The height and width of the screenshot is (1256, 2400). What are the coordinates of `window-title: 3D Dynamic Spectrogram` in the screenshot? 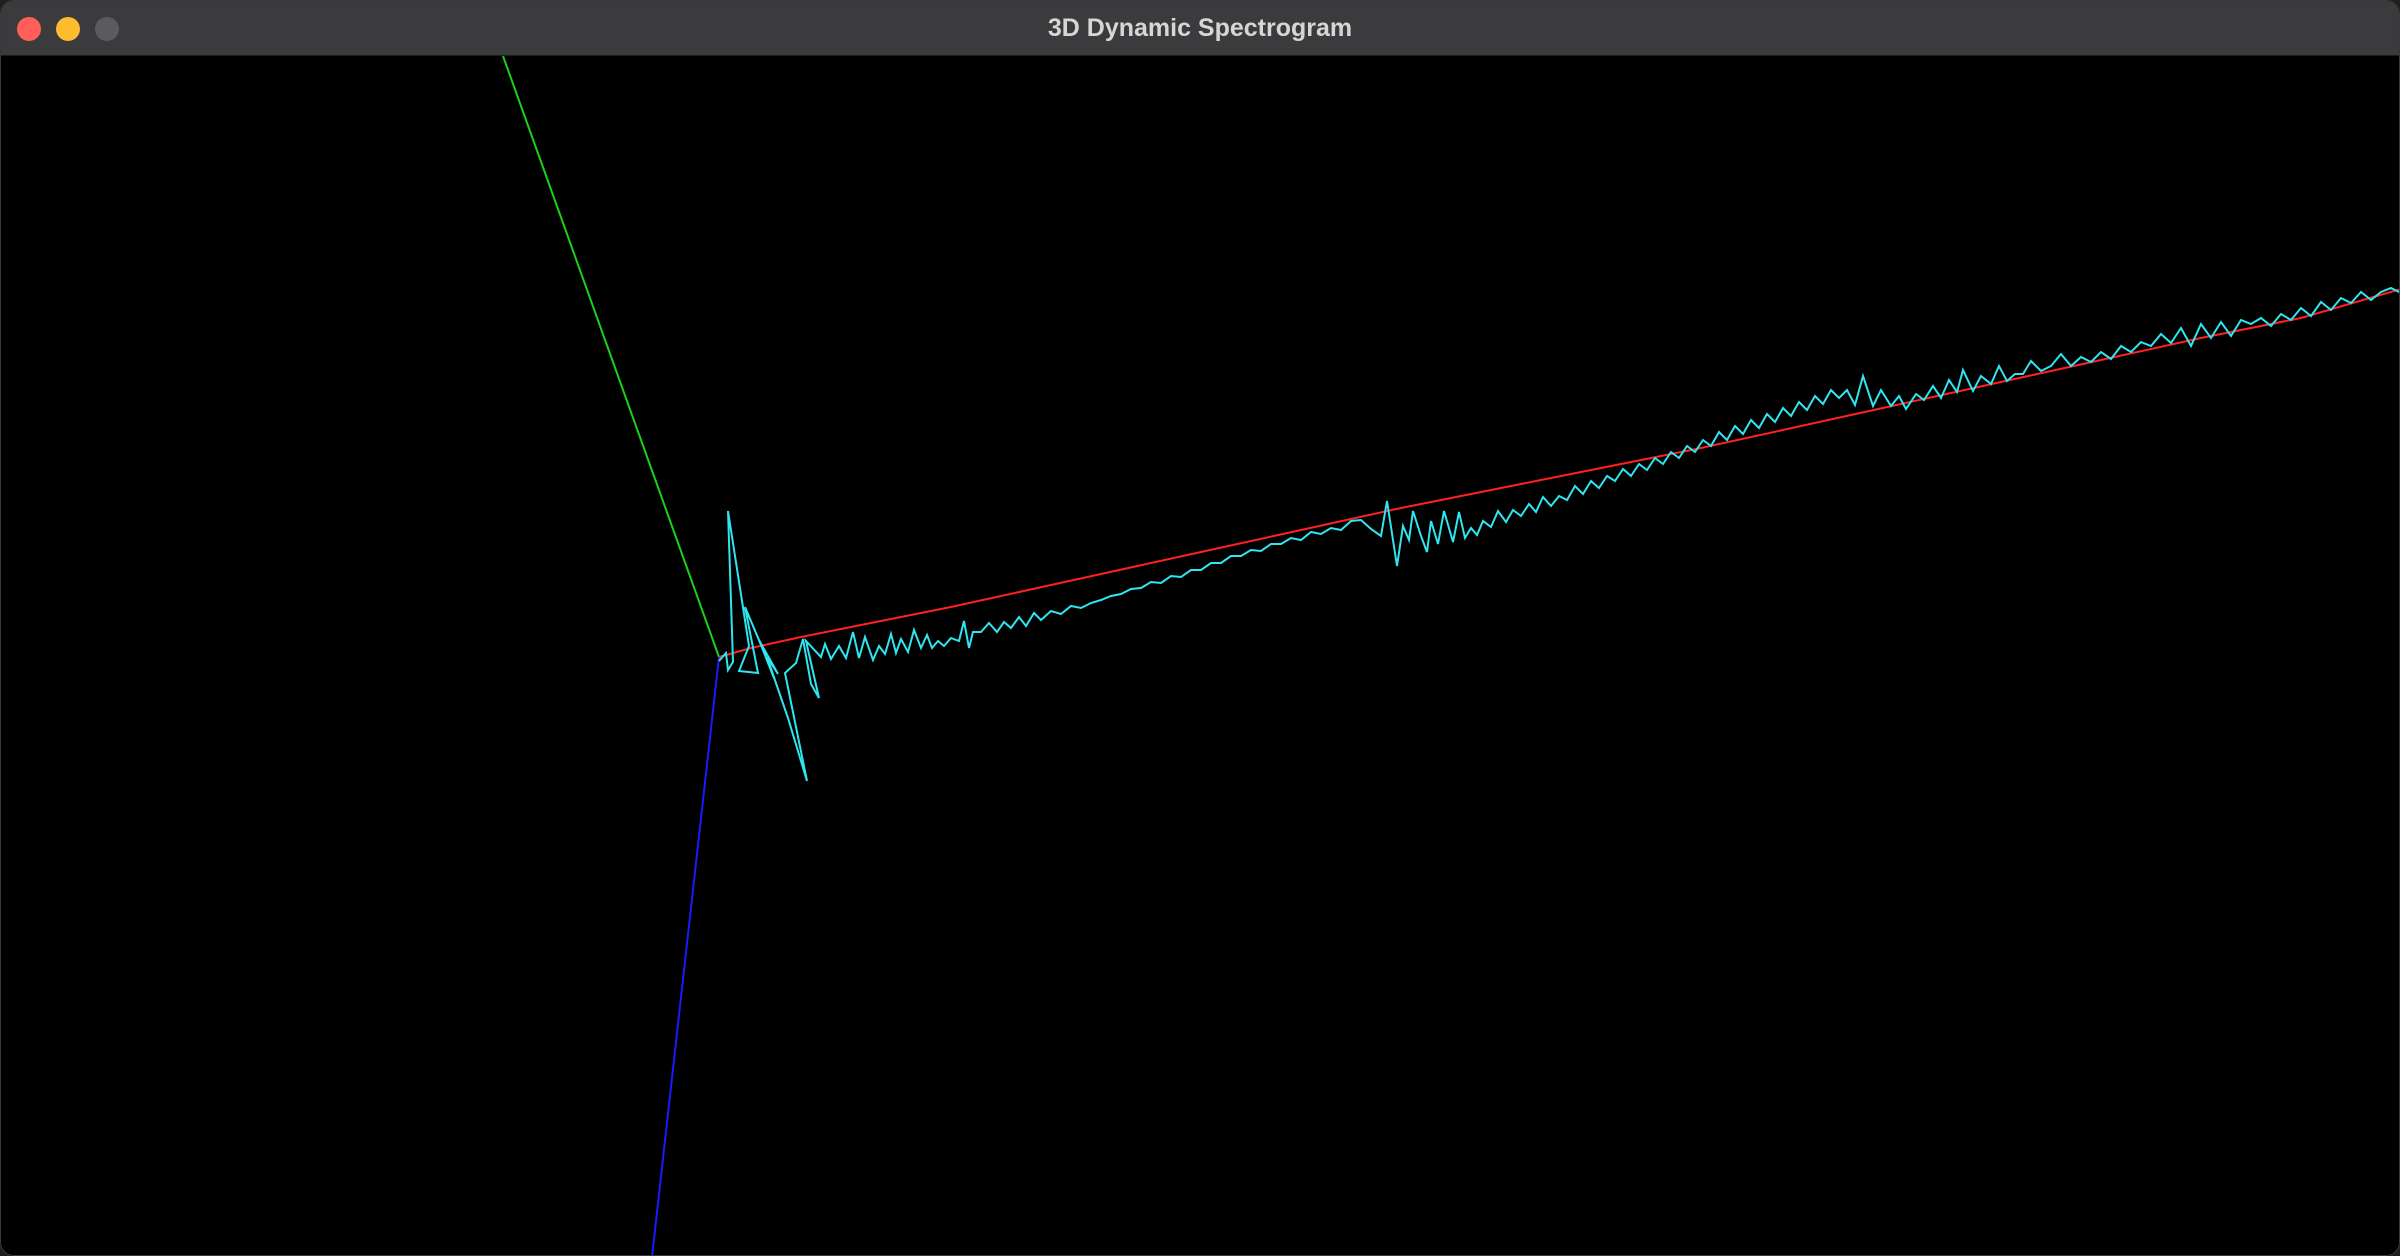 It's located at (1200, 28).